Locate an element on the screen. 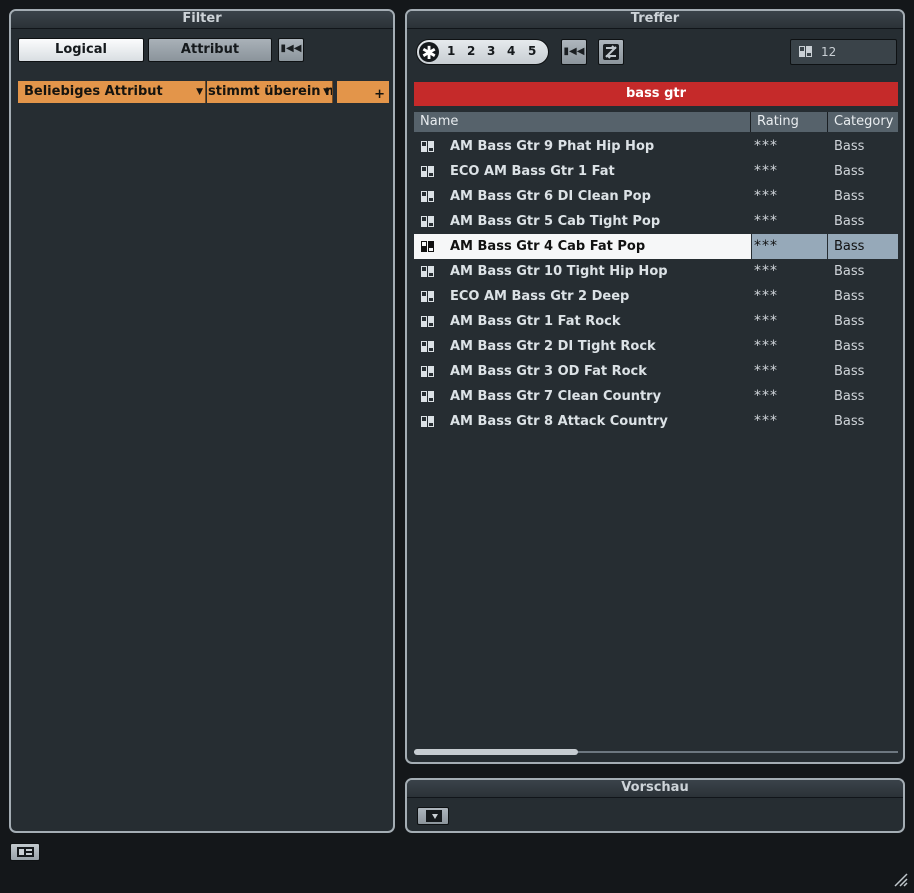  result-row: AM Bass Gtr 3 OD Fat Rock *** Bass is located at coordinates (656, 371).